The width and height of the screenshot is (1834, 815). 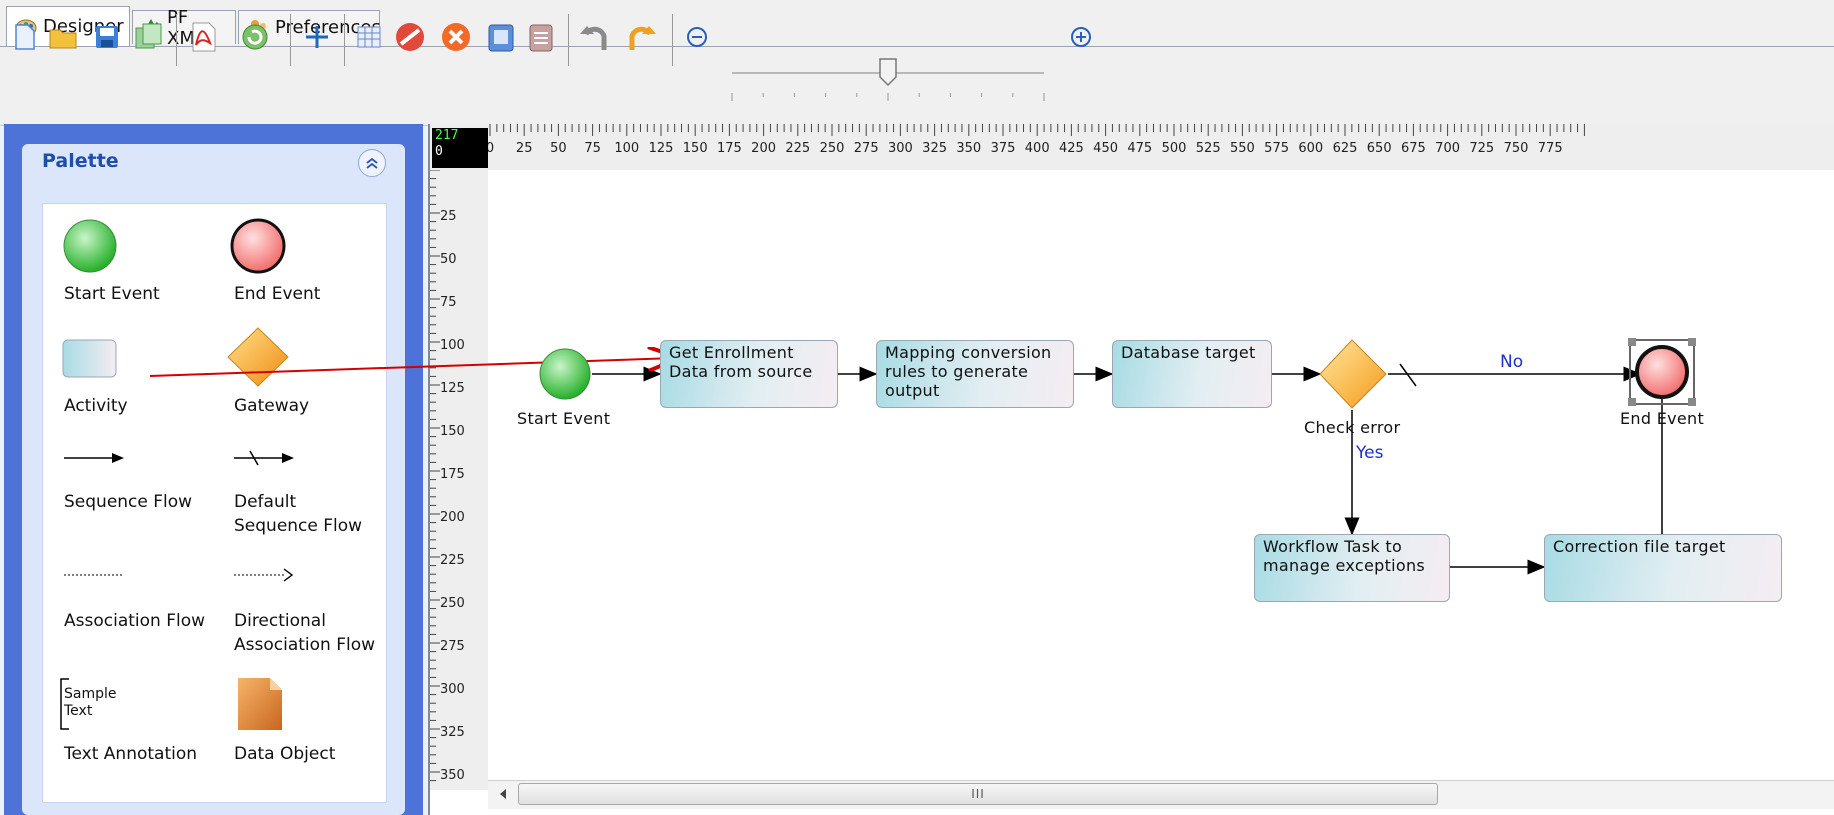 I want to click on scrollbar-thumb: III, so click(x=978, y=794).